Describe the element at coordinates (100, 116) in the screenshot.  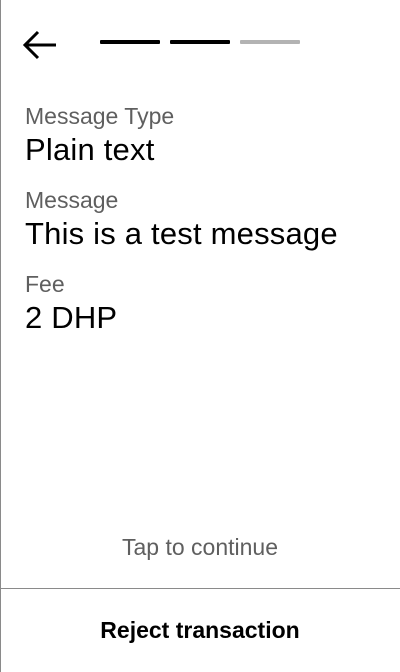
I see `field-label: Message Type` at that location.